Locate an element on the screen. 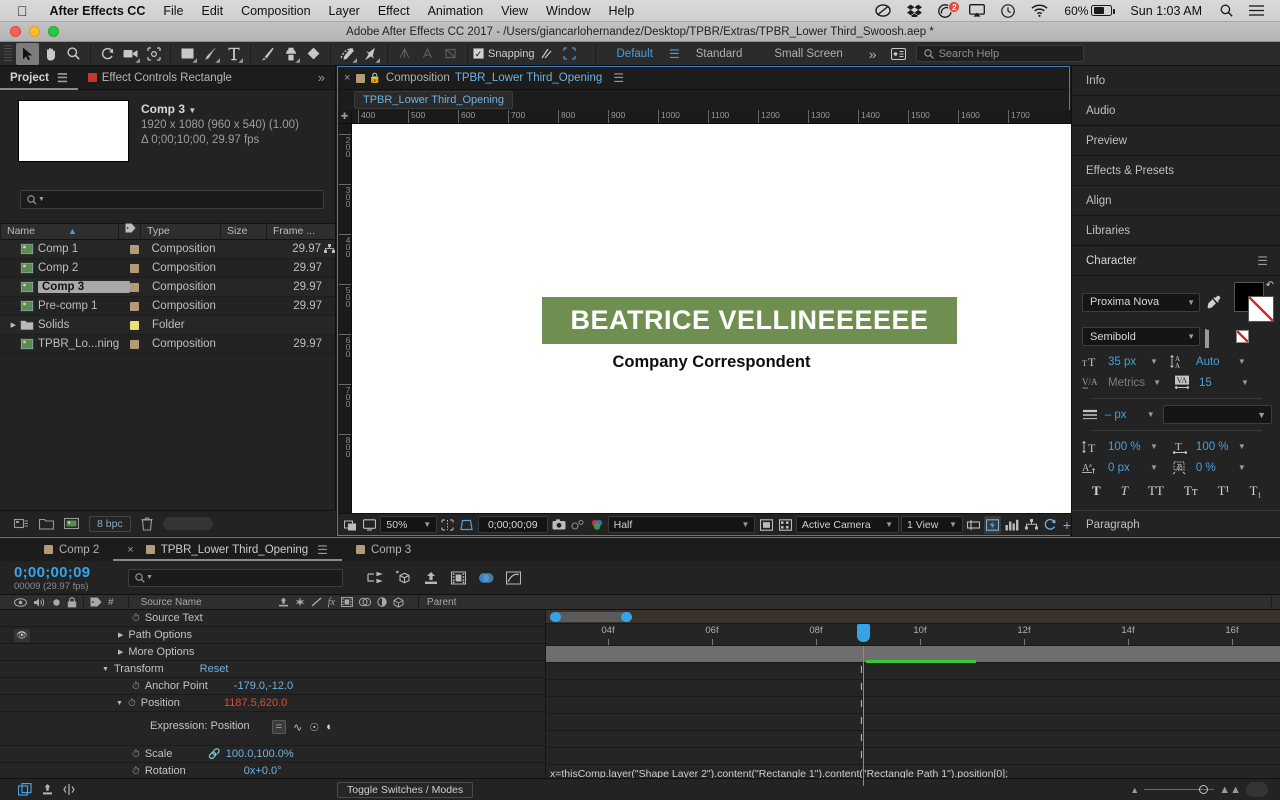 Image resolution: width=1280 pixels, height=800 pixels. composition-mini-flowchart-icon is located at coordinates (375, 578).